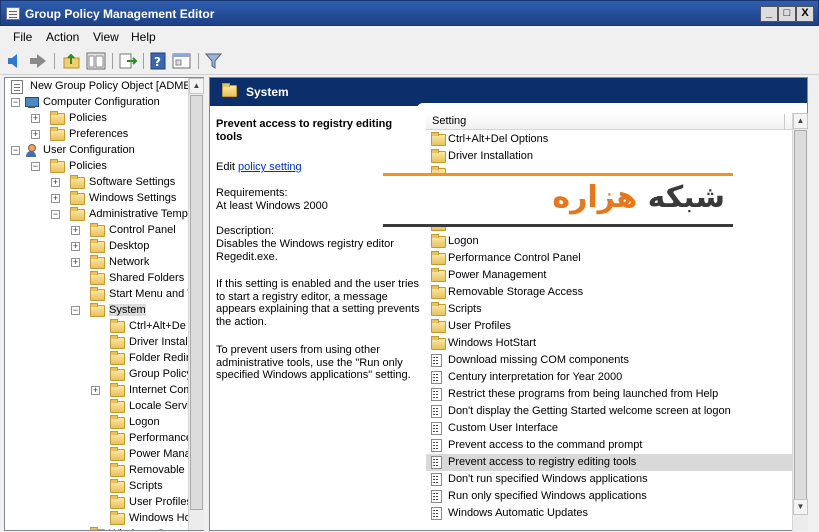 The width and height of the screenshot is (819, 532). Describe the element at coordinates (609, 343) in the screenshot. I see `list-item-folder: Windows HotStart` at that location.